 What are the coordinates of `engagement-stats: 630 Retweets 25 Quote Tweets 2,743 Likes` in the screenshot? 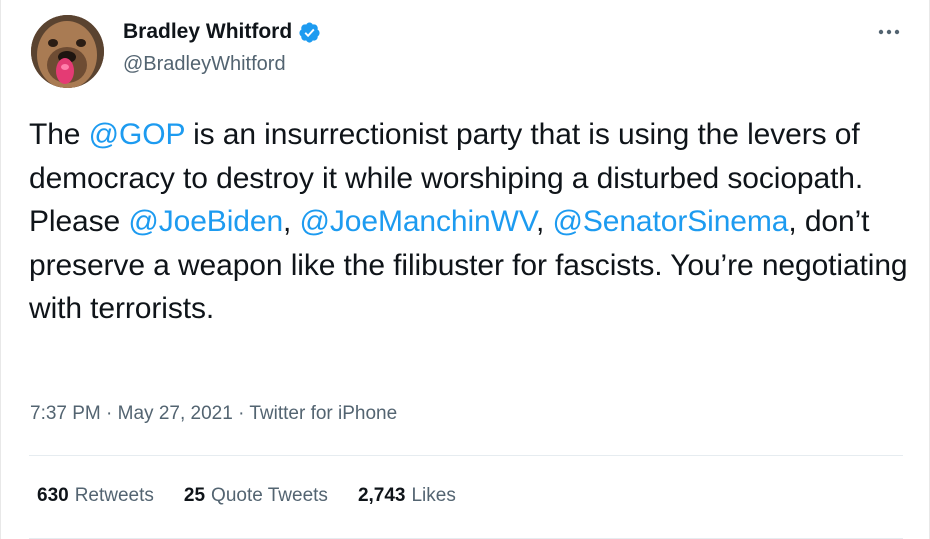 It's located at (246, 496).